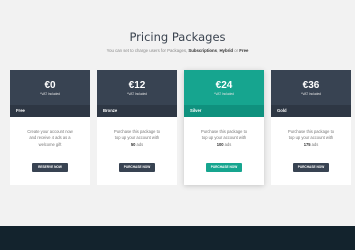 The image size is (355, 250). I want to click on subtitle-free: Free, so click(244, 50).